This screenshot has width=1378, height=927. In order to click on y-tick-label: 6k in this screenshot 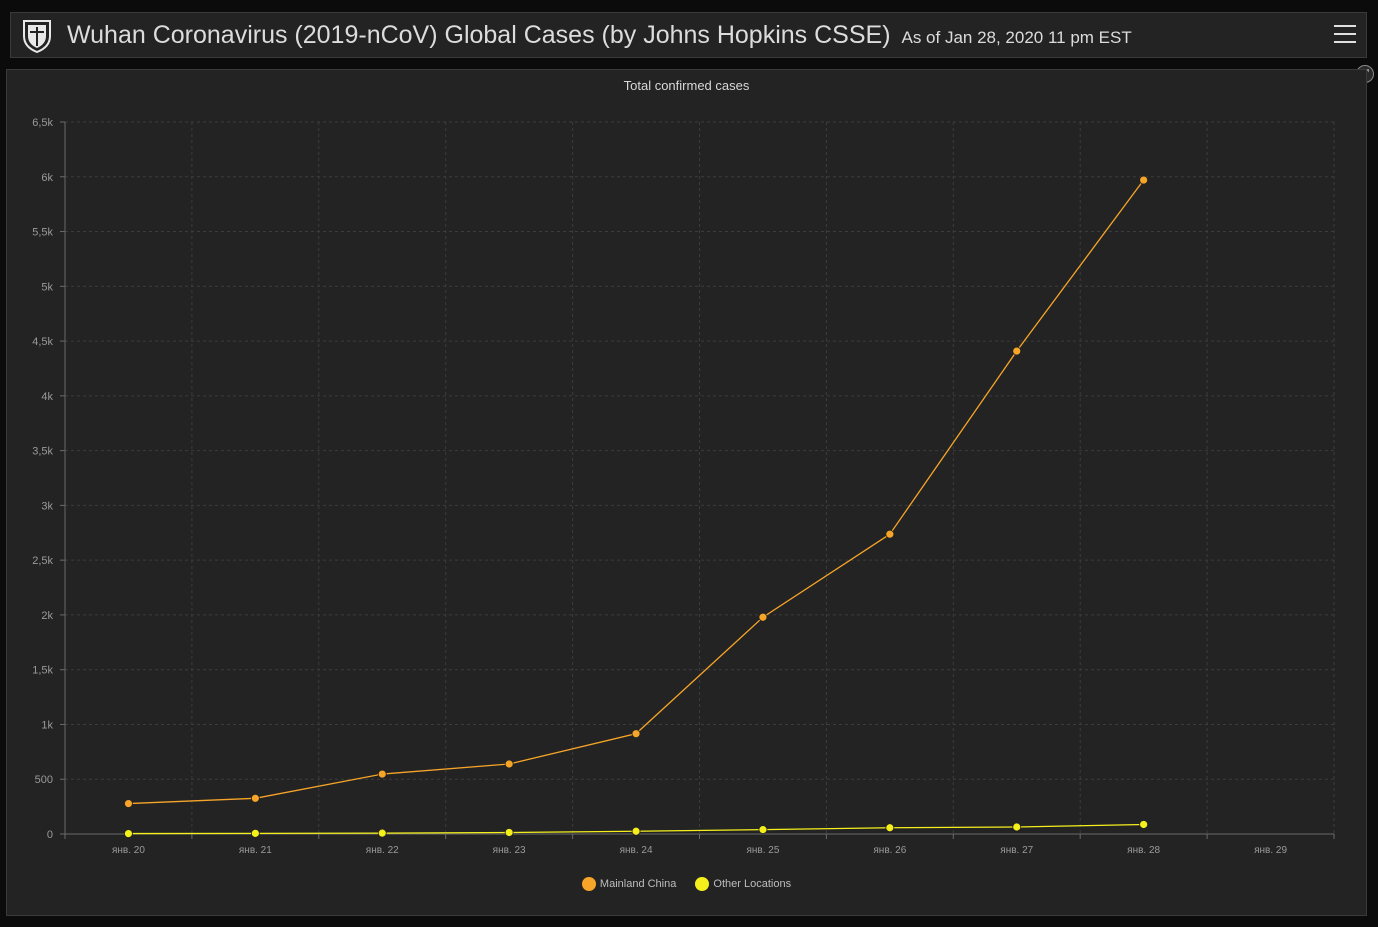, I will do `click(47, 178)`.